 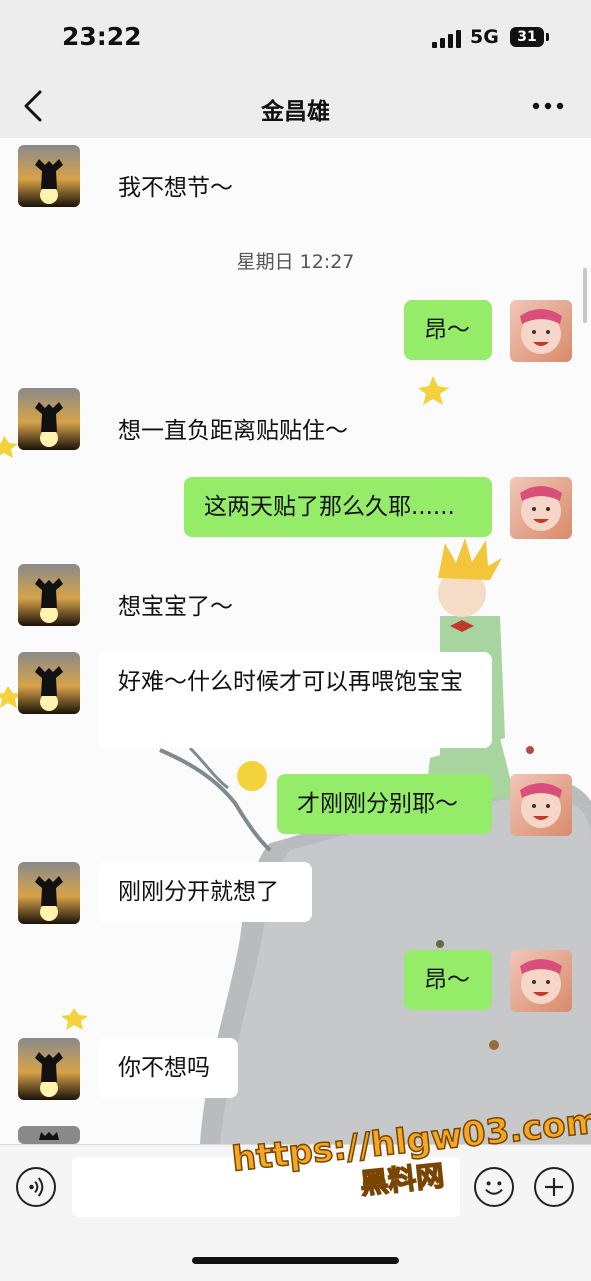 I want to click on incoming-message: 好难～什么时候才可以再喂饱宝宝, so click(x=295, y=700).